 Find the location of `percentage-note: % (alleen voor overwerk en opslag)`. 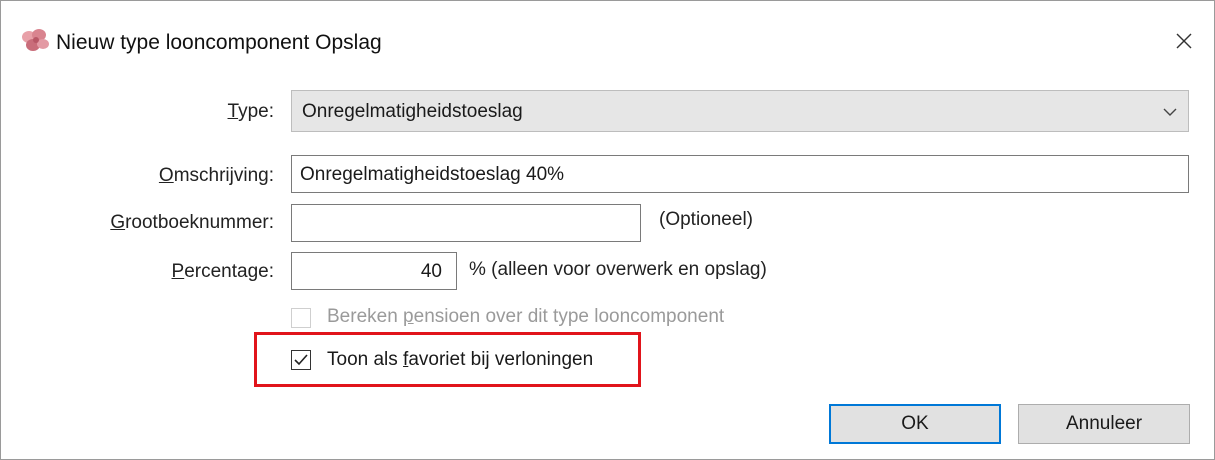

percentage-note: % (alleen voor overwerk en opslag) is located at coordinates (618, 269).